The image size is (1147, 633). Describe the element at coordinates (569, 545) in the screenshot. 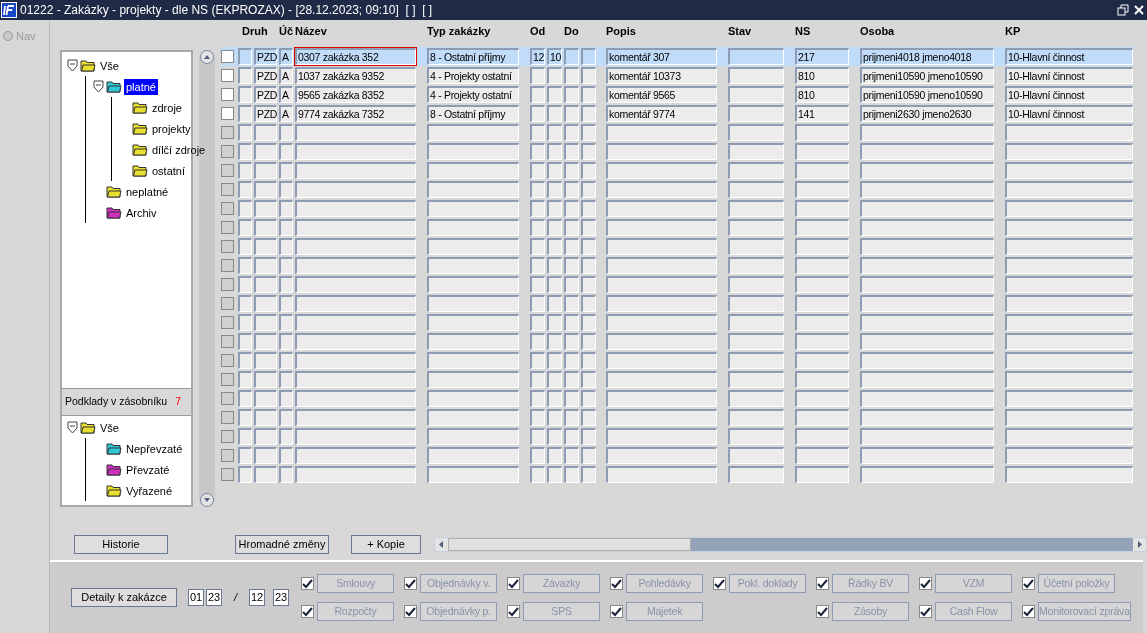

I see `scrollbar-thumb` at that location.